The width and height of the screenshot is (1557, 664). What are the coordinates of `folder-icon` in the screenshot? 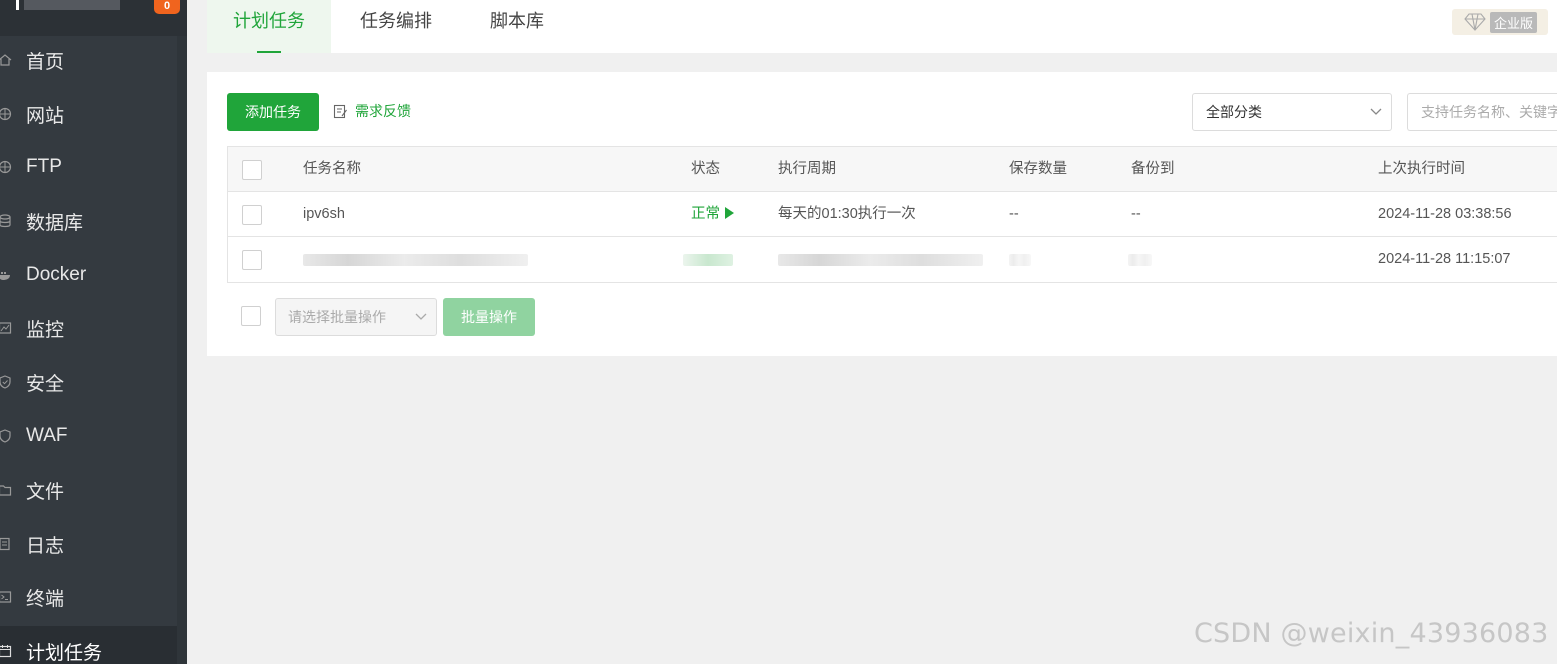 It's located at (13, 490).